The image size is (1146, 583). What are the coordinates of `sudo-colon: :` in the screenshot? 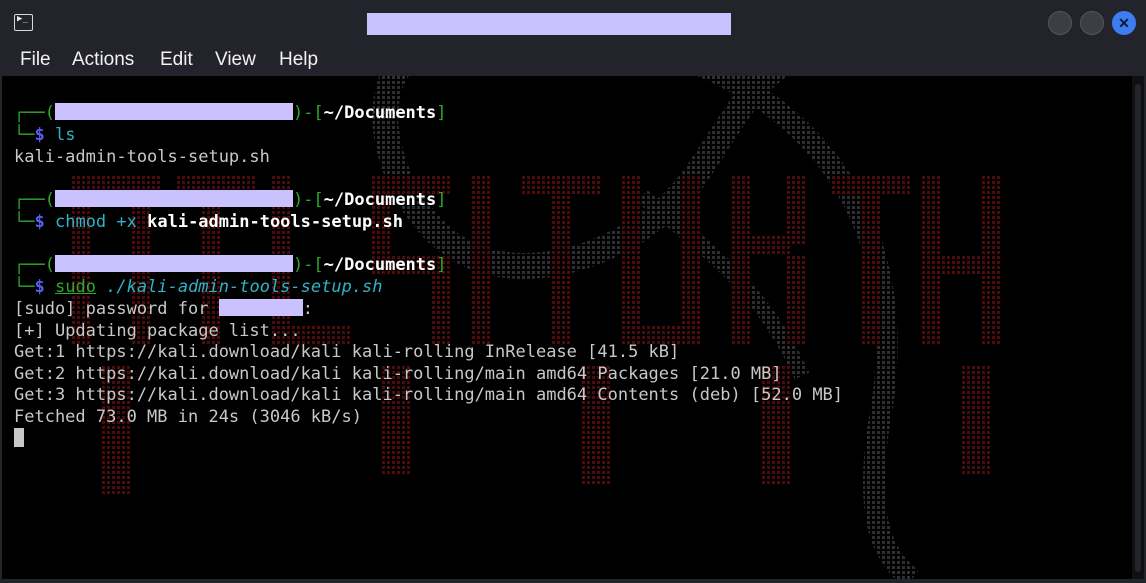 It's located at (307, 309).